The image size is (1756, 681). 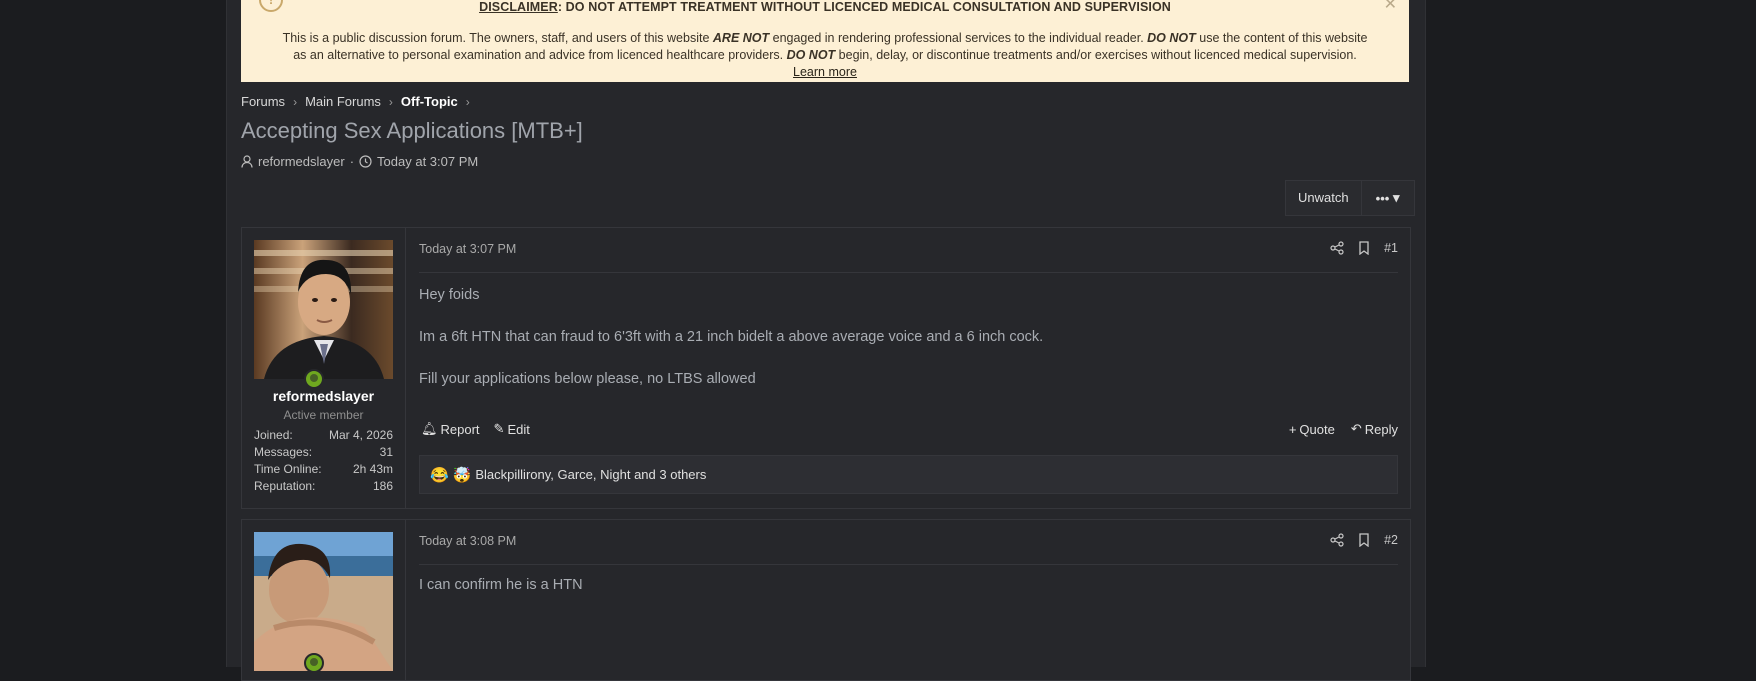 I want to click on stat-value: 2h 43m, so click(x=372, y=469).